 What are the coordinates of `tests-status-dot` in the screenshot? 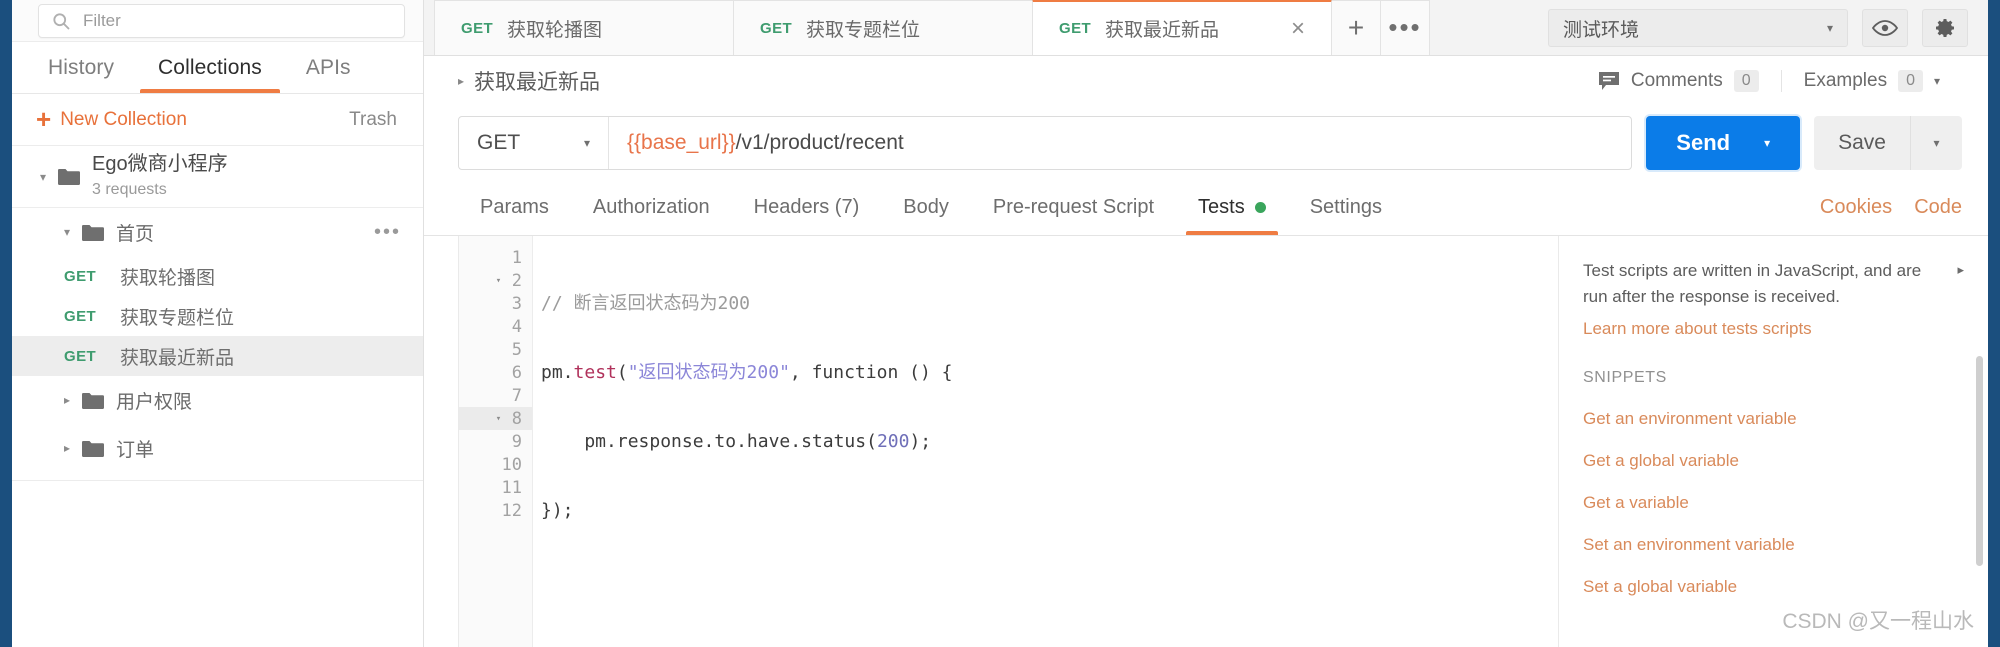 It's located at (1260, 207).